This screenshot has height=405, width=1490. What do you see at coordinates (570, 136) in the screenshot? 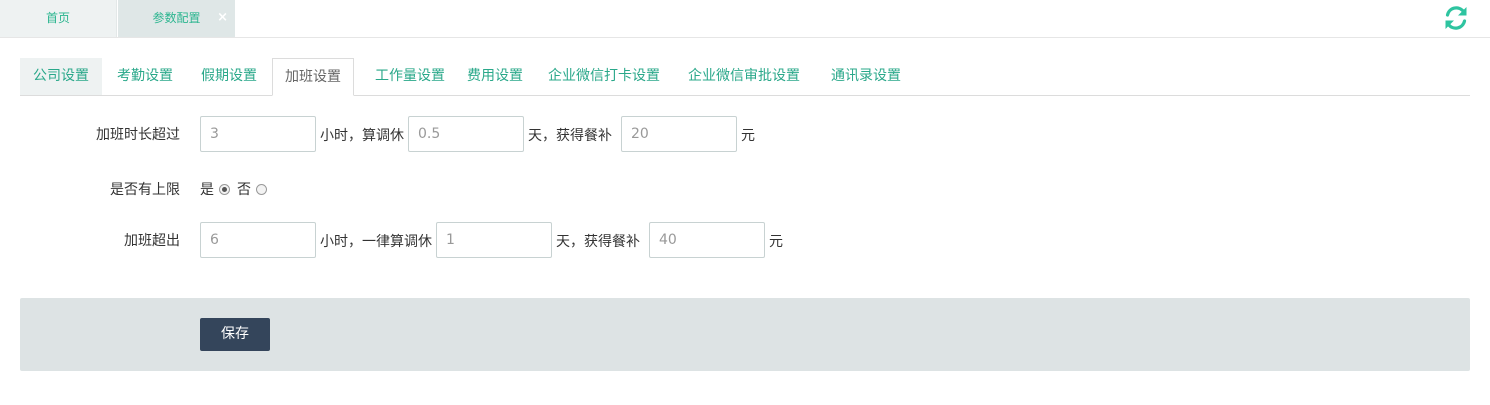
I see `meal-text: 天，获得餐补` at bounding box center [570, 136].